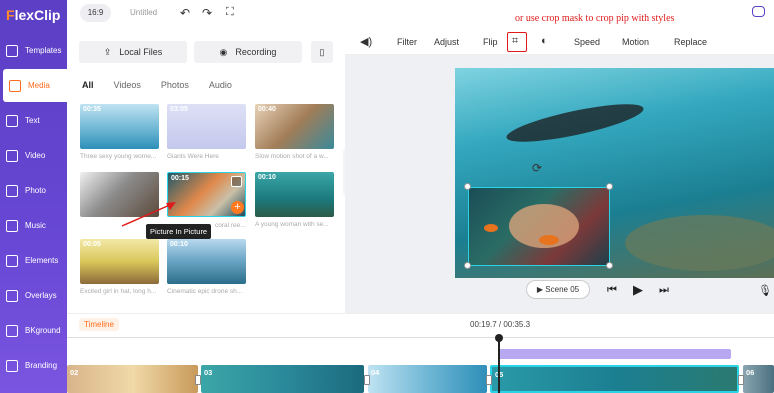  Describe the element at coordinates (500, 324) in the screenshot. I see `time-display: 00:19.7 / 00:35.3` at that location.